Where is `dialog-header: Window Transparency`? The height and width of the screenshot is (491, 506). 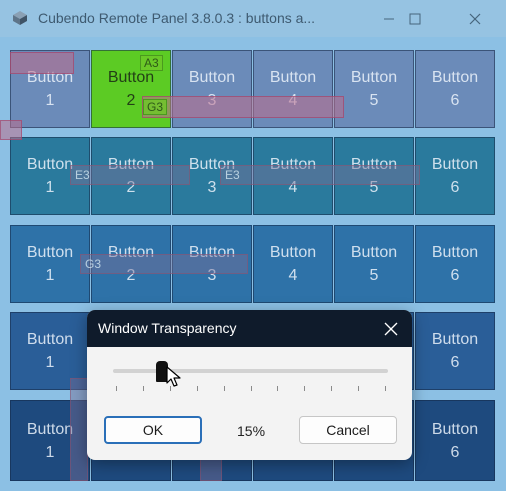 dialog-header: Window Transparency is located at coordinates (249, 328).